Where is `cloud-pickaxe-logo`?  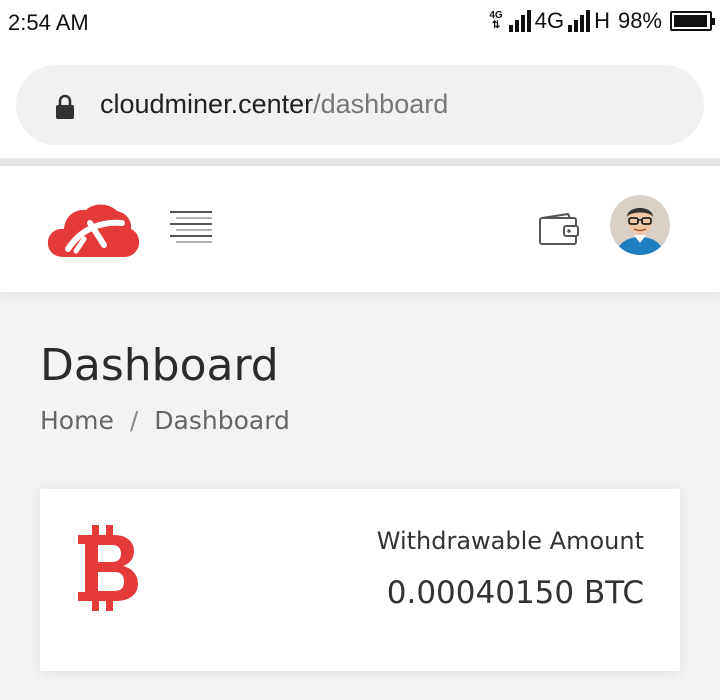
cloud-pickaxe-logo is located at coordinates (93, 229).